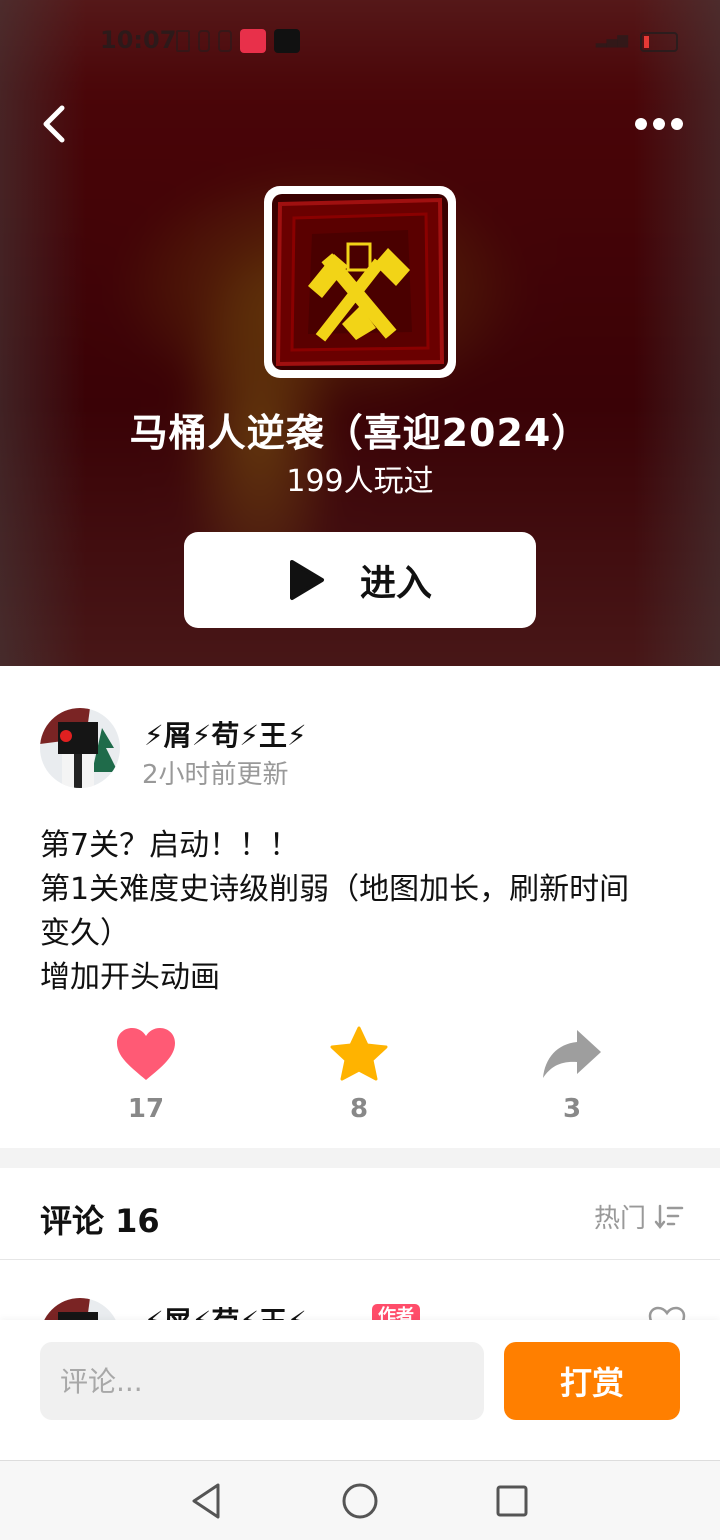  What do you see at coordinates (130, 977) in the screenshot?
I see `post-line: 增加开头动画` at bounding box center [130, 977].